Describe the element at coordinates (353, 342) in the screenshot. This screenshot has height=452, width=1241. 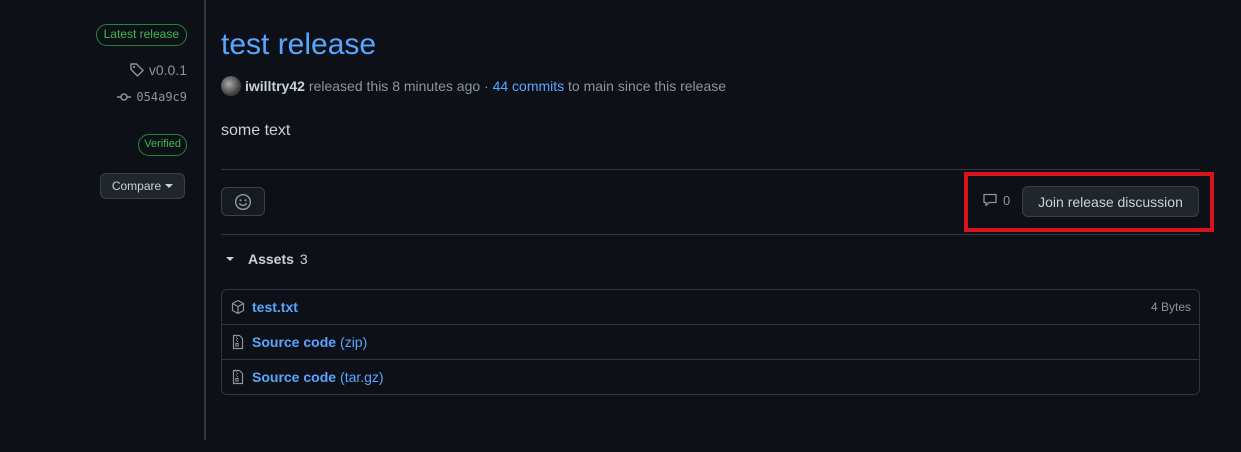
I see `asset-ext: (zip)` at that location.